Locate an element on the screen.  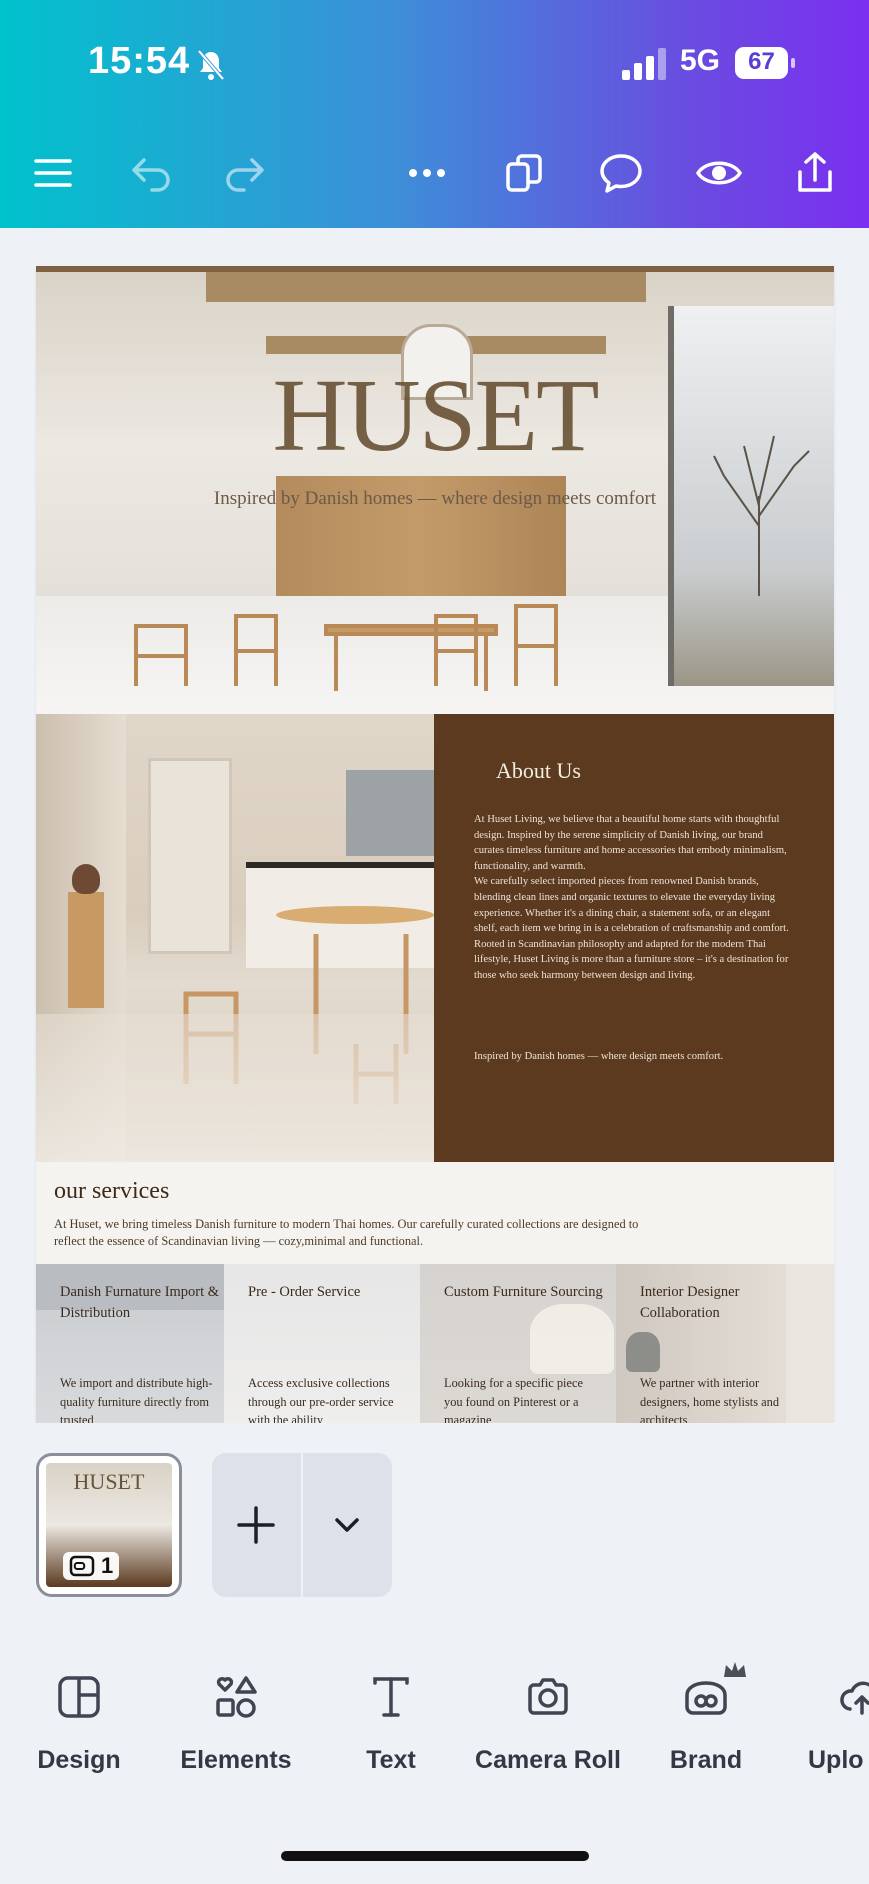
home-indicator is located at coordinates (435, 1856).